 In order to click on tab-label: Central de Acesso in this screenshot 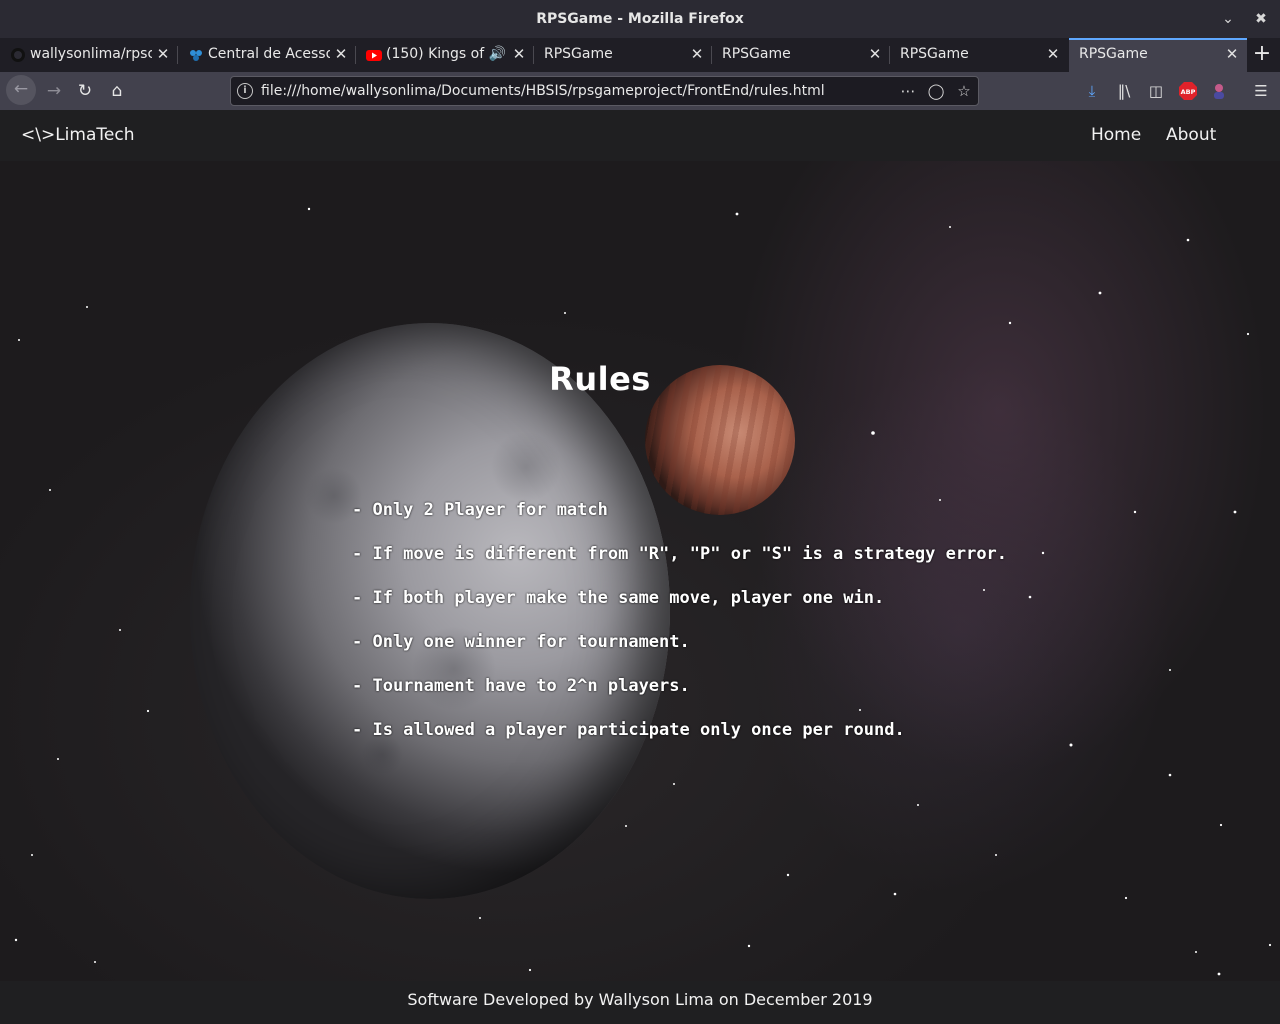, I will do `click(269, 54)`.